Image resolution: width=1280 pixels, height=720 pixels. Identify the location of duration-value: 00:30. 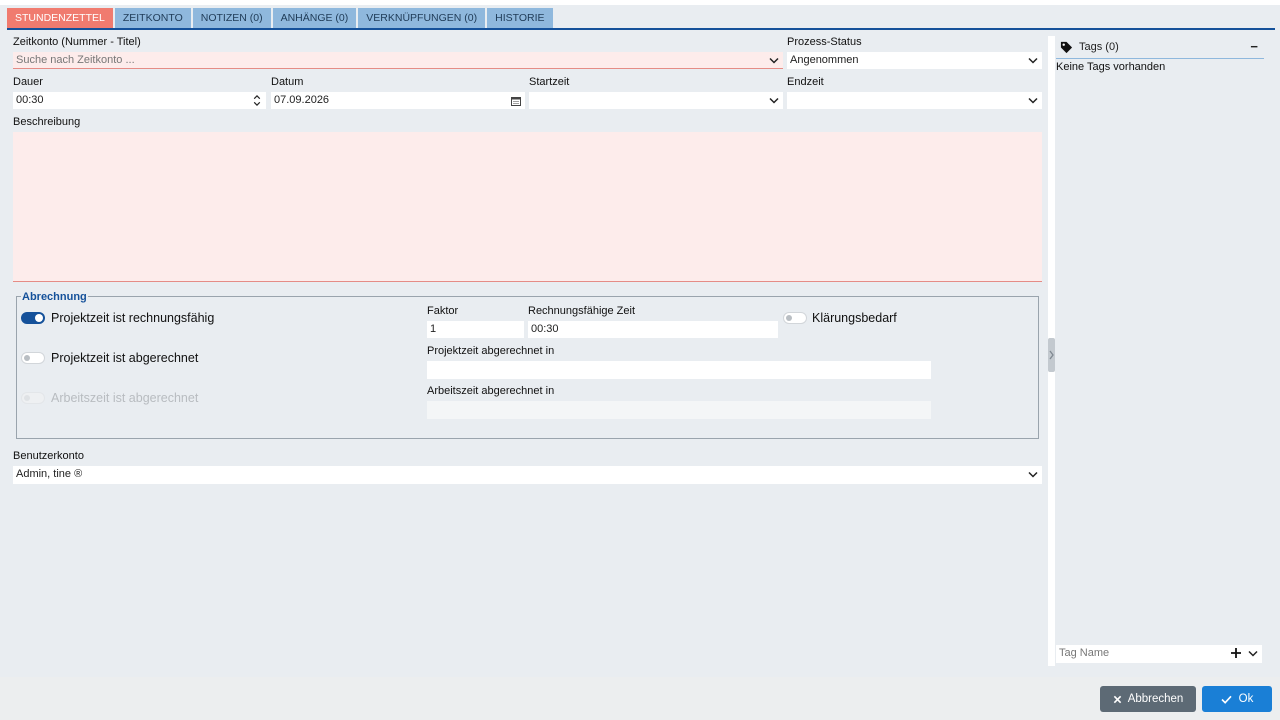
(30, 100).